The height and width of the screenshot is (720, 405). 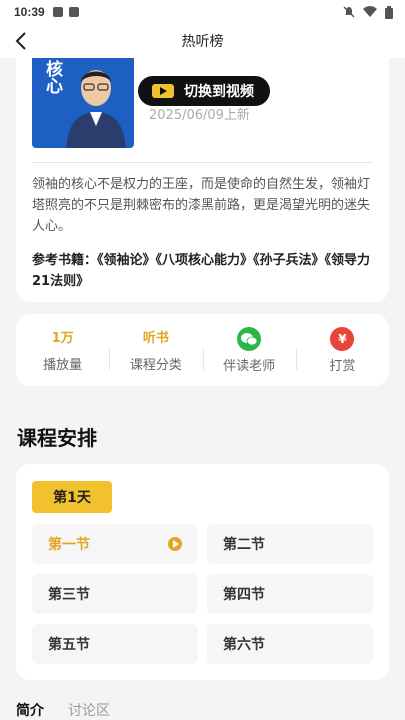 I want to click on category-value: 听书, so click(x=155, y=338).